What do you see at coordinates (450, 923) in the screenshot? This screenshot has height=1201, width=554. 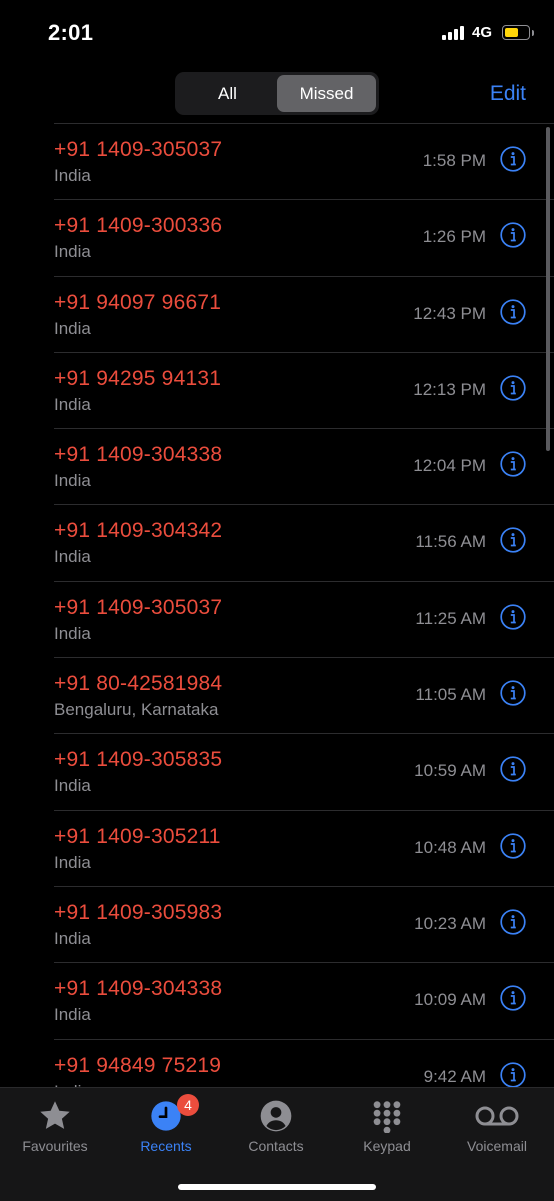 I see `call-time: 10:23 AM` at bounding box center [450, 923].